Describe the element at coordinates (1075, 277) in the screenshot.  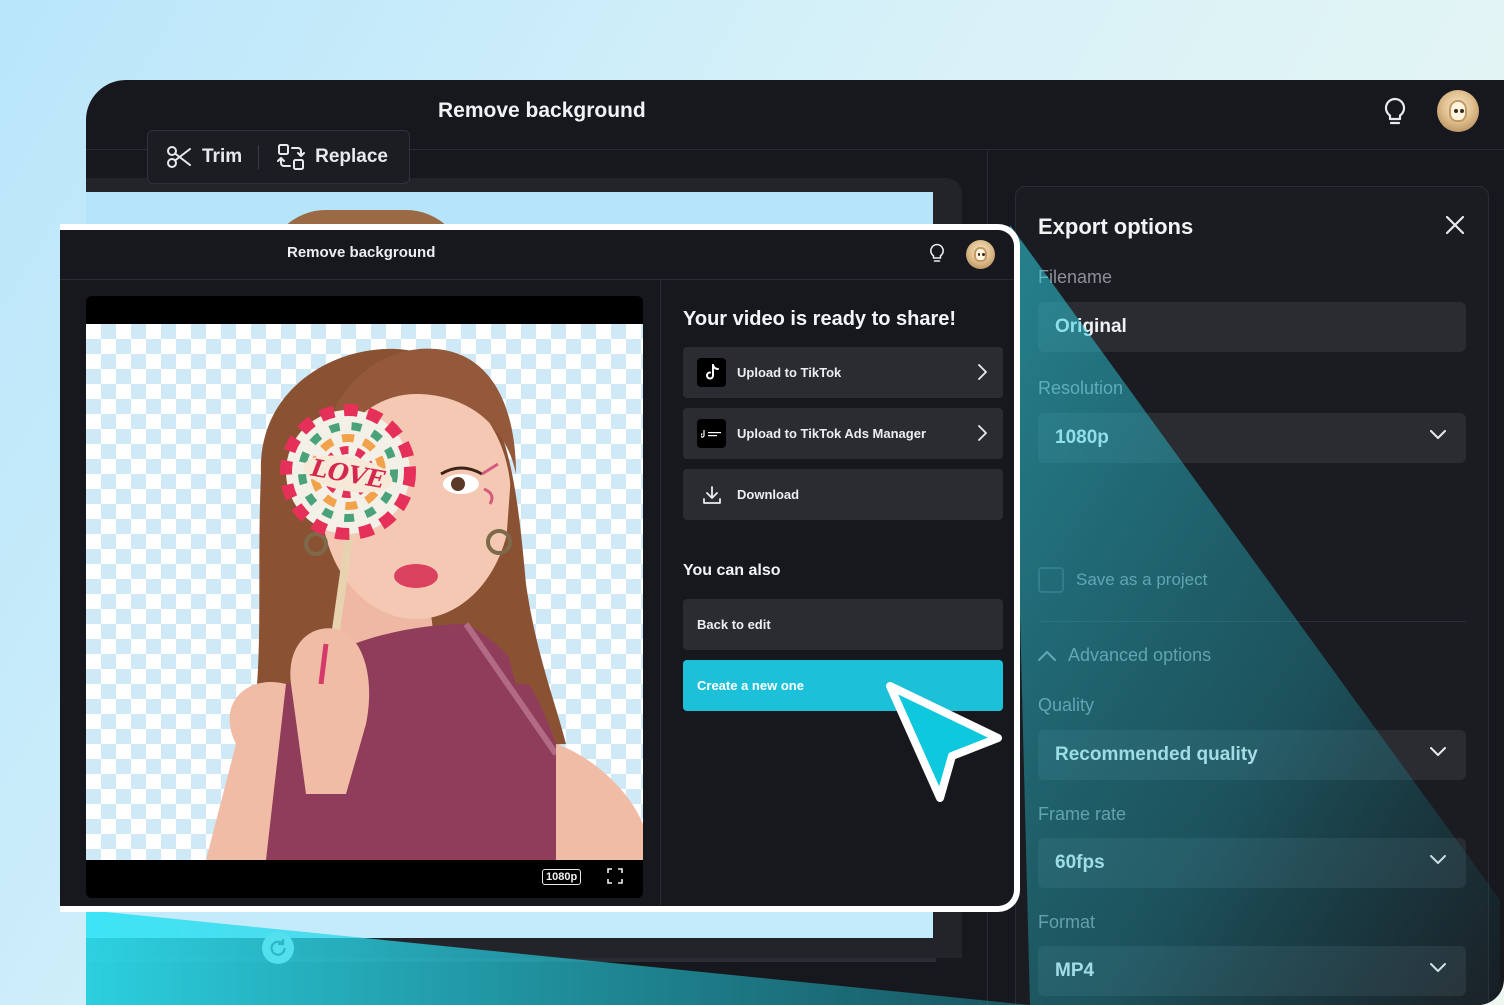
I see `filename-label: Filename` at that location.